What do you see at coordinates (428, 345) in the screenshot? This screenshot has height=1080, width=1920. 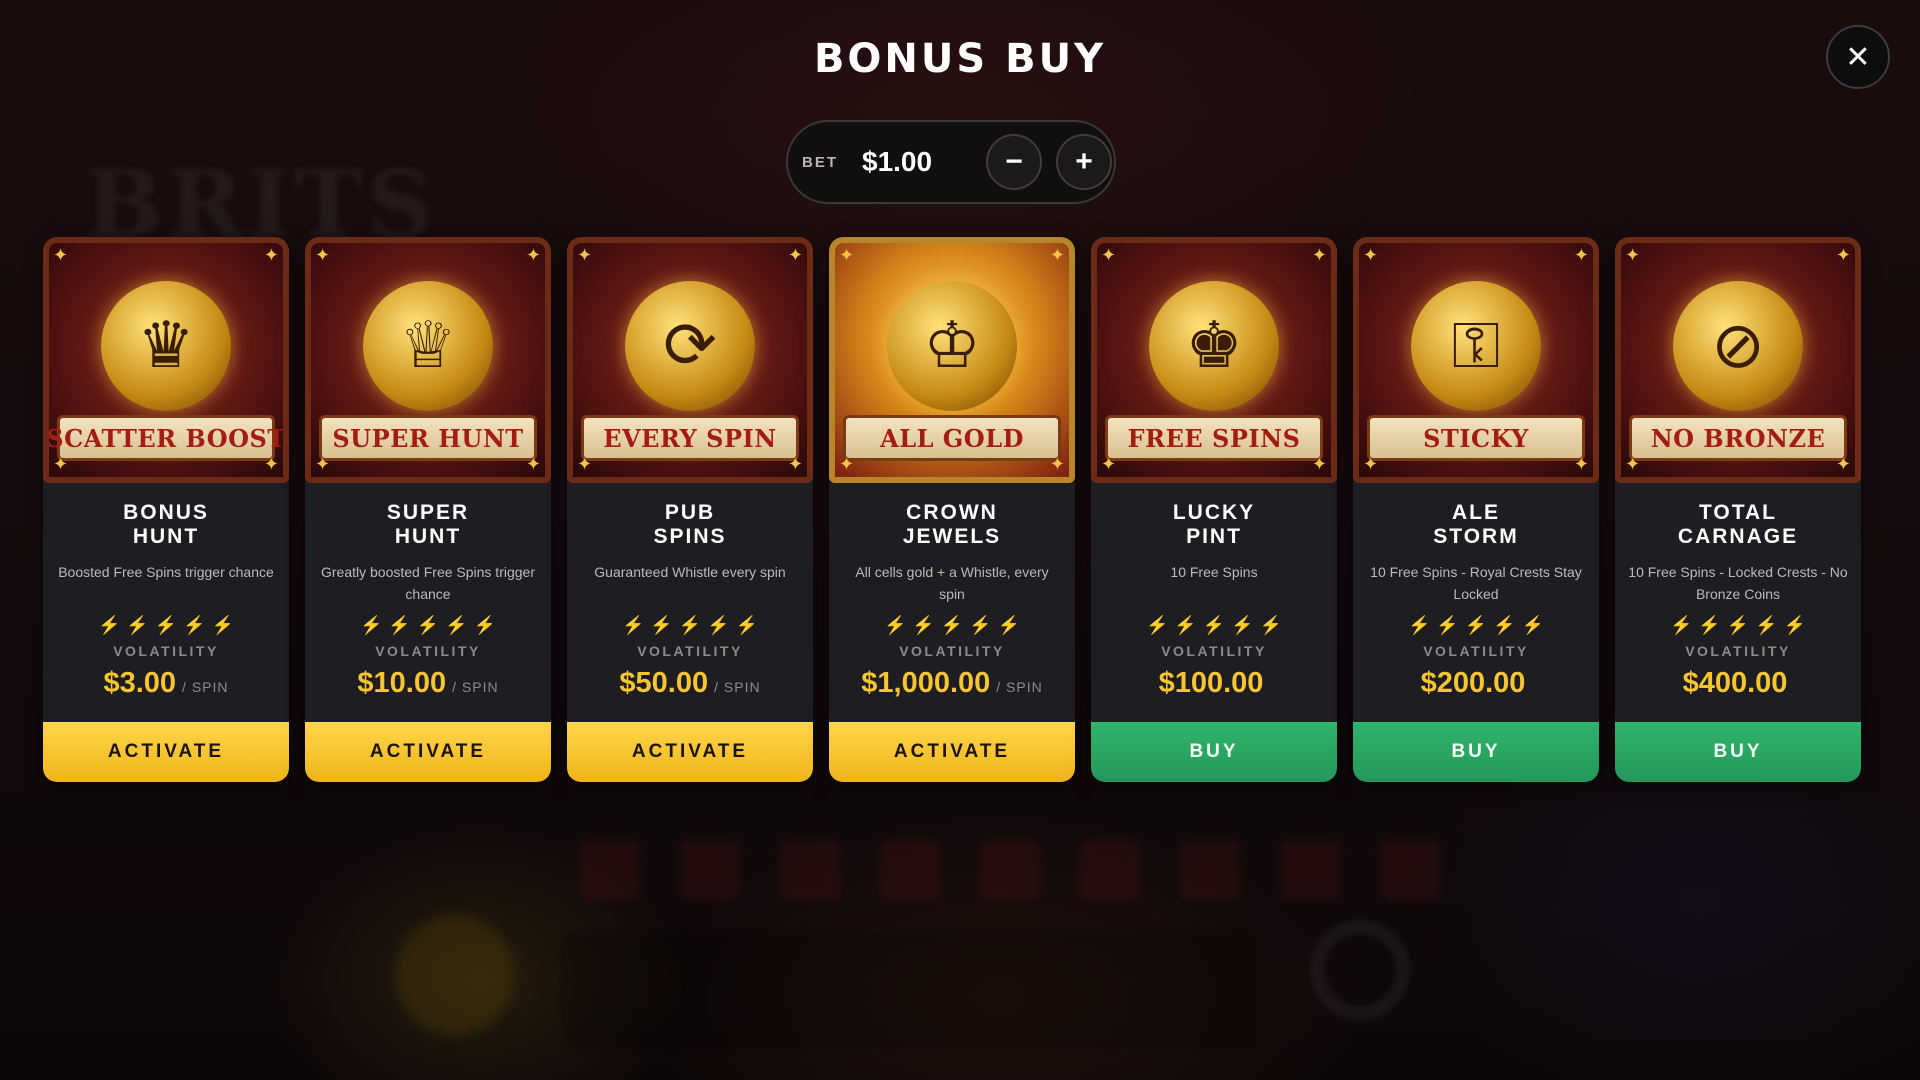 I see `super-hunt-icon: ♕` at bounding box center [428, 345].